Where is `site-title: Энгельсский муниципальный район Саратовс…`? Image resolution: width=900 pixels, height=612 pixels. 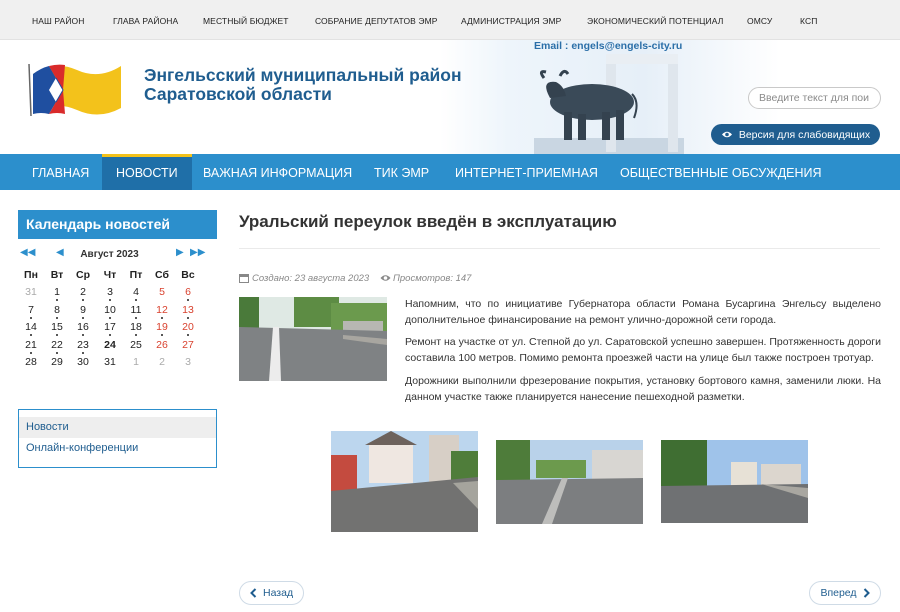 site-title: Энгельсский муниципальный район Саратовс… is located at coordinates (303, 85).